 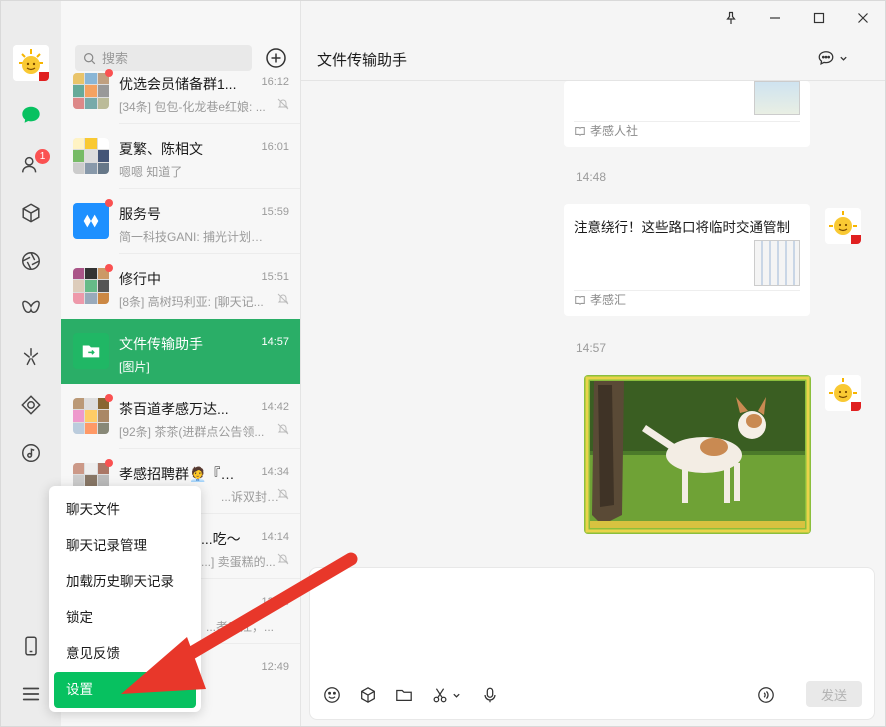 What do you see at coordinates (275, 212) in the screenshot?
I see `conversation-time: 15:59` at bounding box center [275, 212].